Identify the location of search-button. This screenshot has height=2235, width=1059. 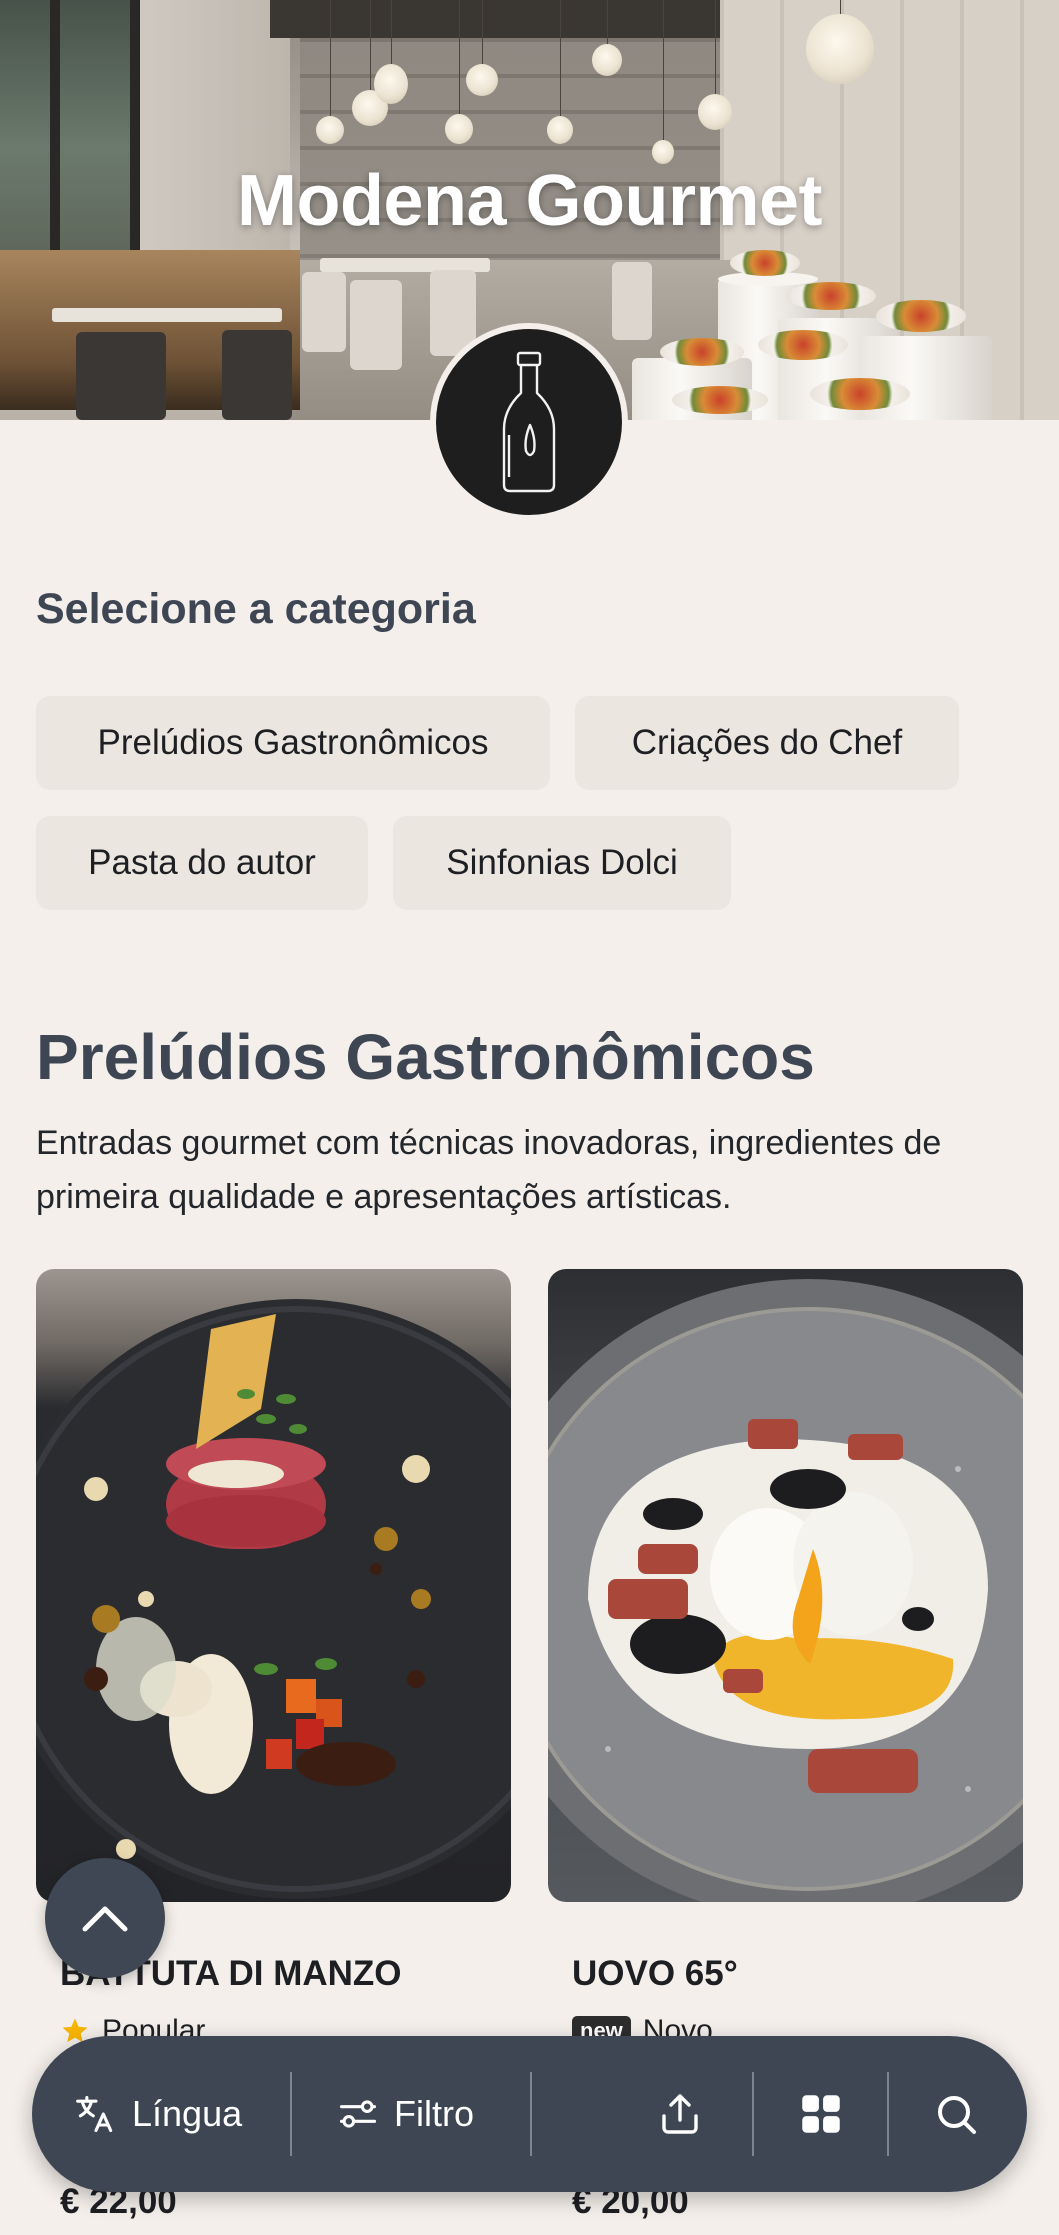
(956, 2114).